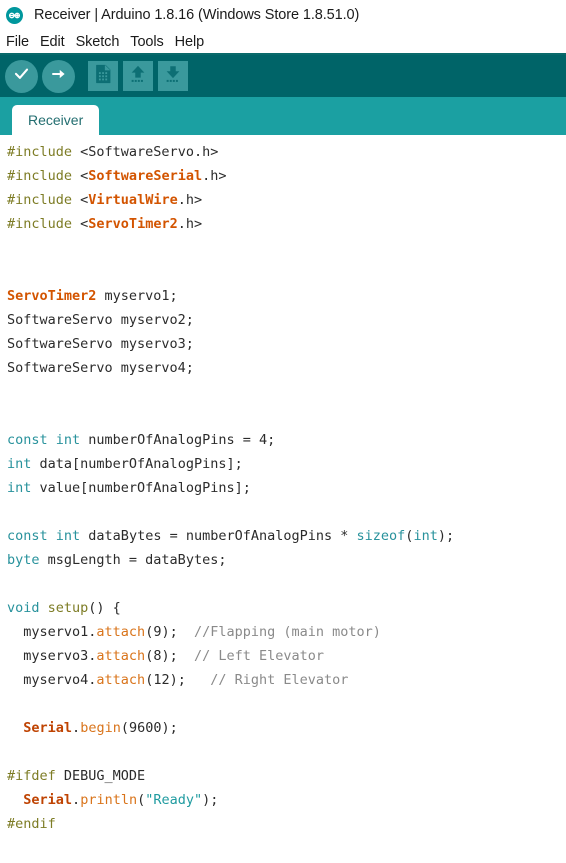 The image size is (566, 863). Describe the element at coordinates (55, 42) in the screenshot. I see `menu-item-edit: Edit` at that location.